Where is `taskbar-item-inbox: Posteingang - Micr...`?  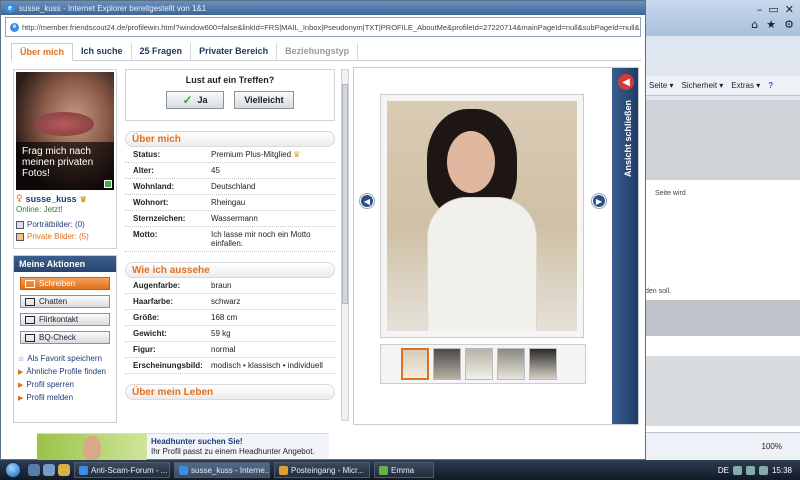
taskbar-item-inbox: Posteingang - Micr... is located at coordinates (322, 470).